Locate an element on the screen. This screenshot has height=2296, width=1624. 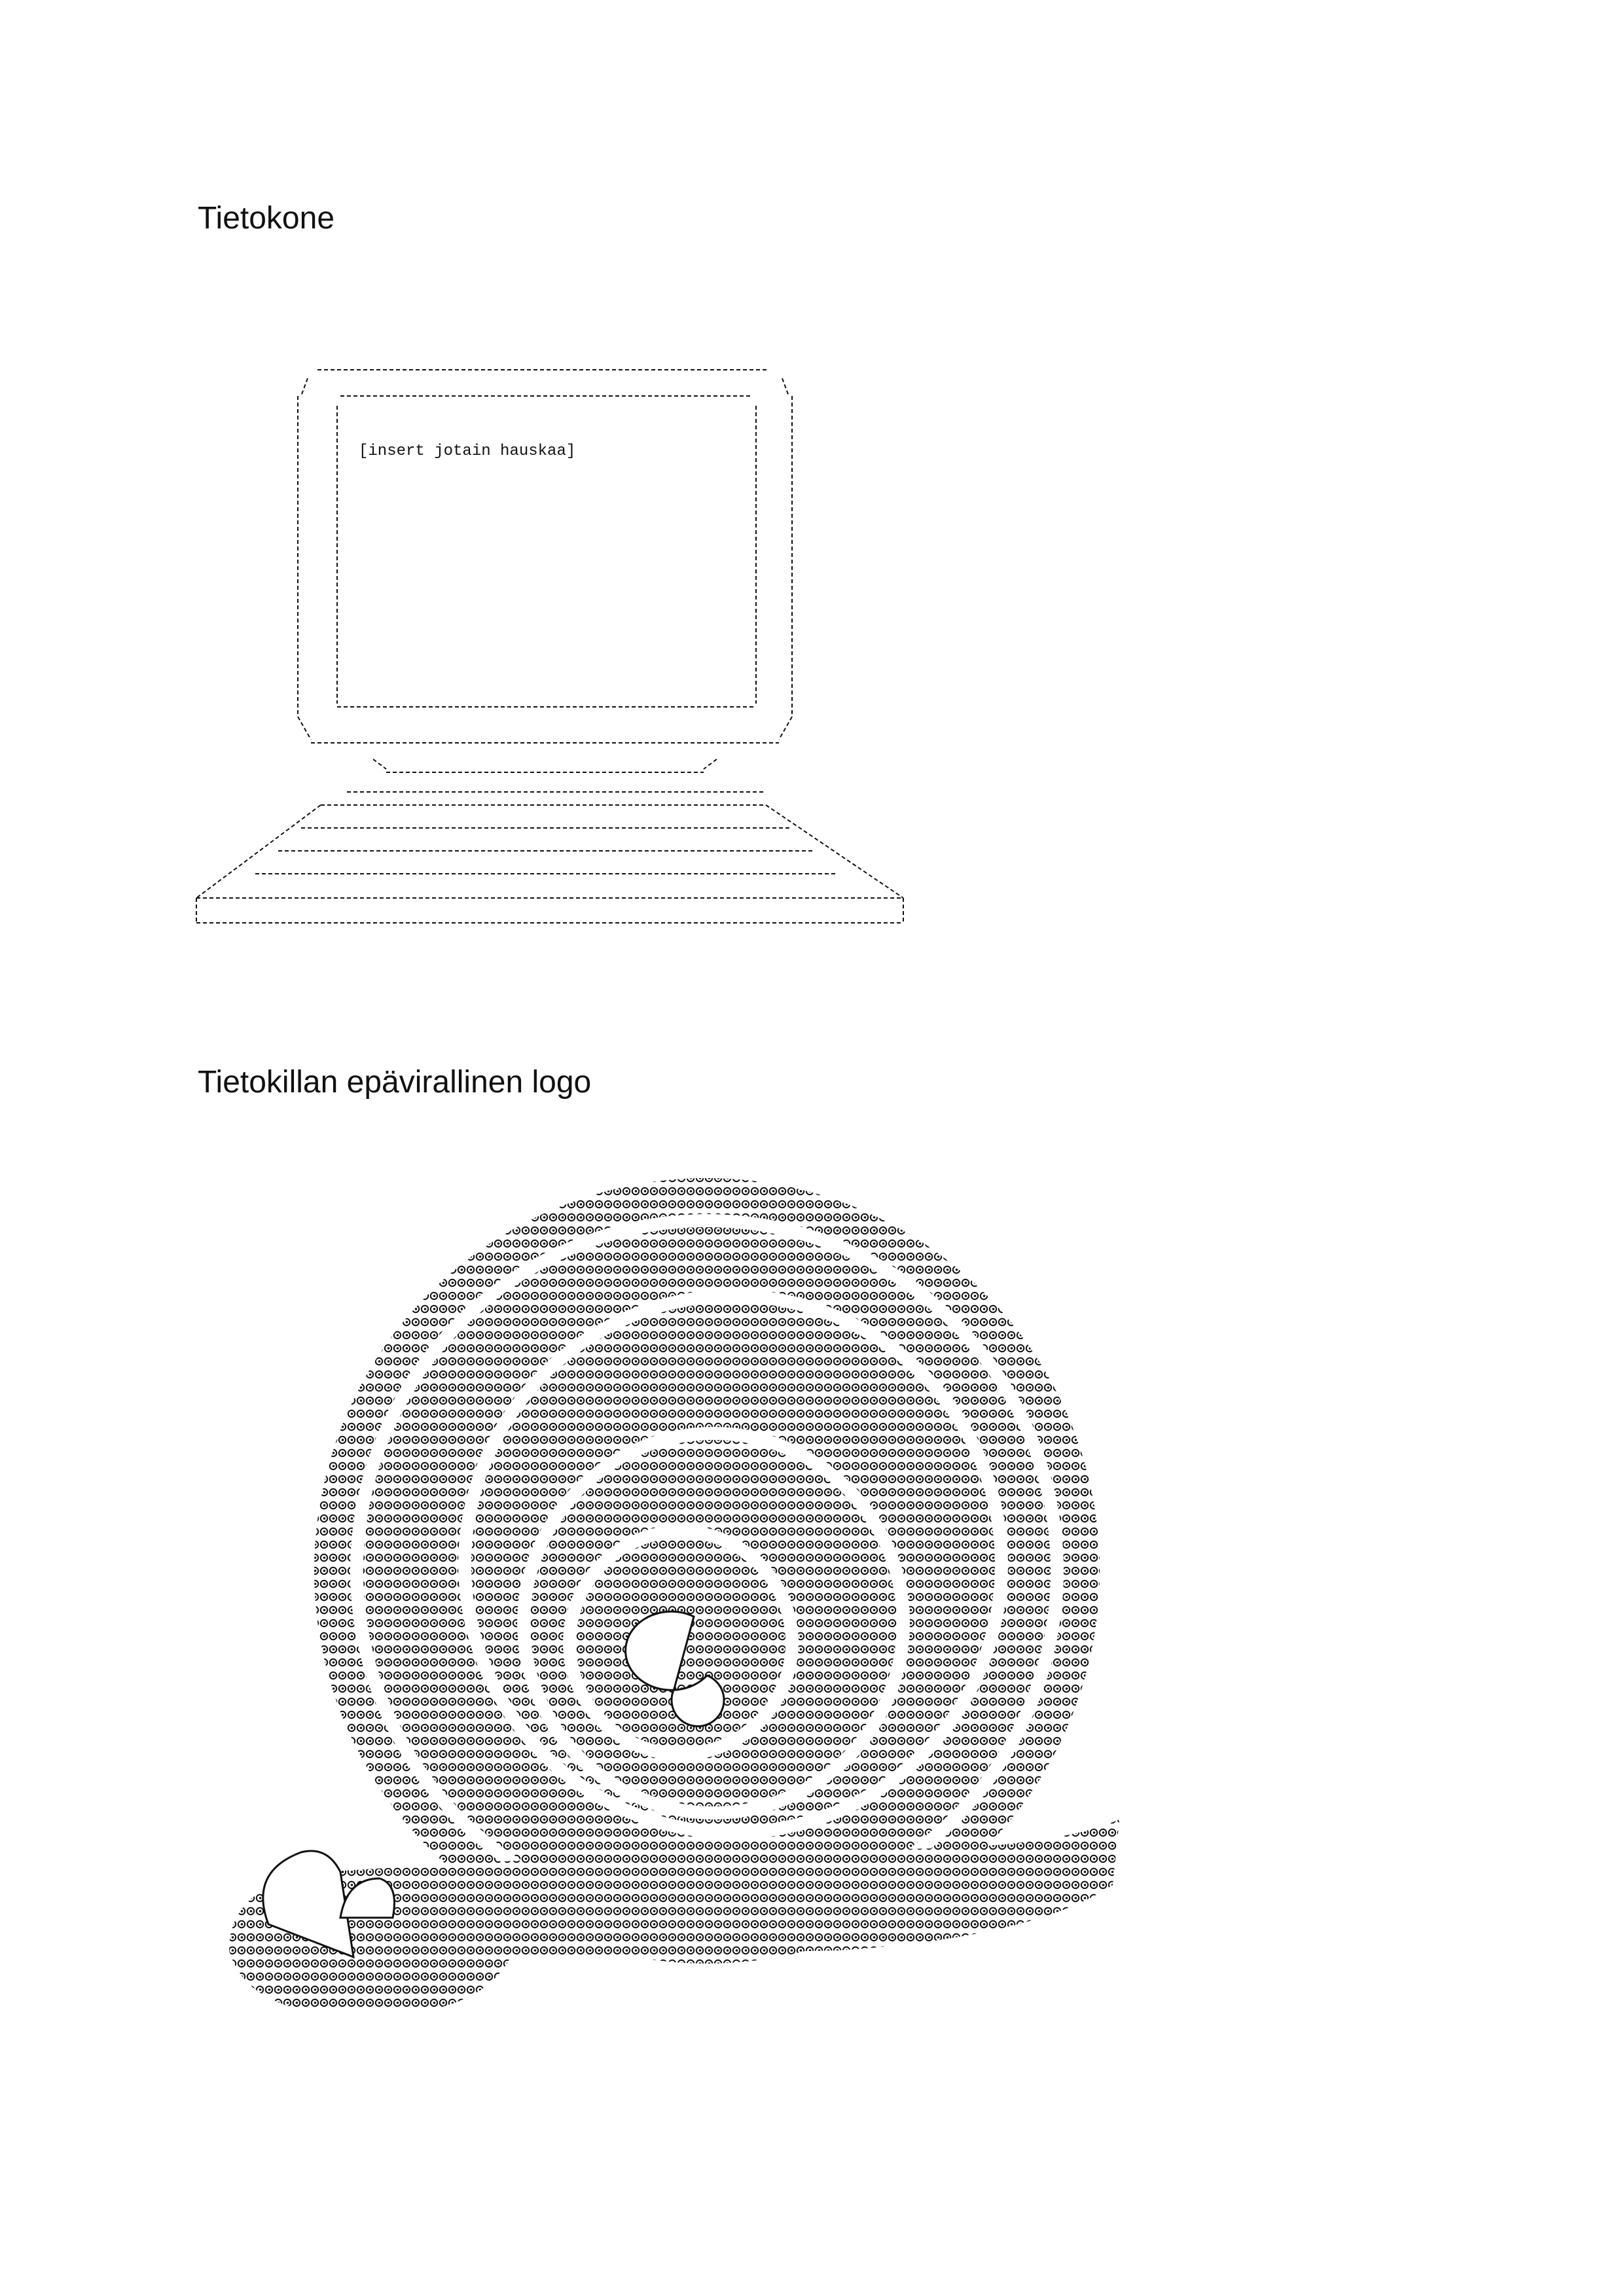
ascii-computer-art: [insert jotain hauskaa] is located at coordinates (559, 643).